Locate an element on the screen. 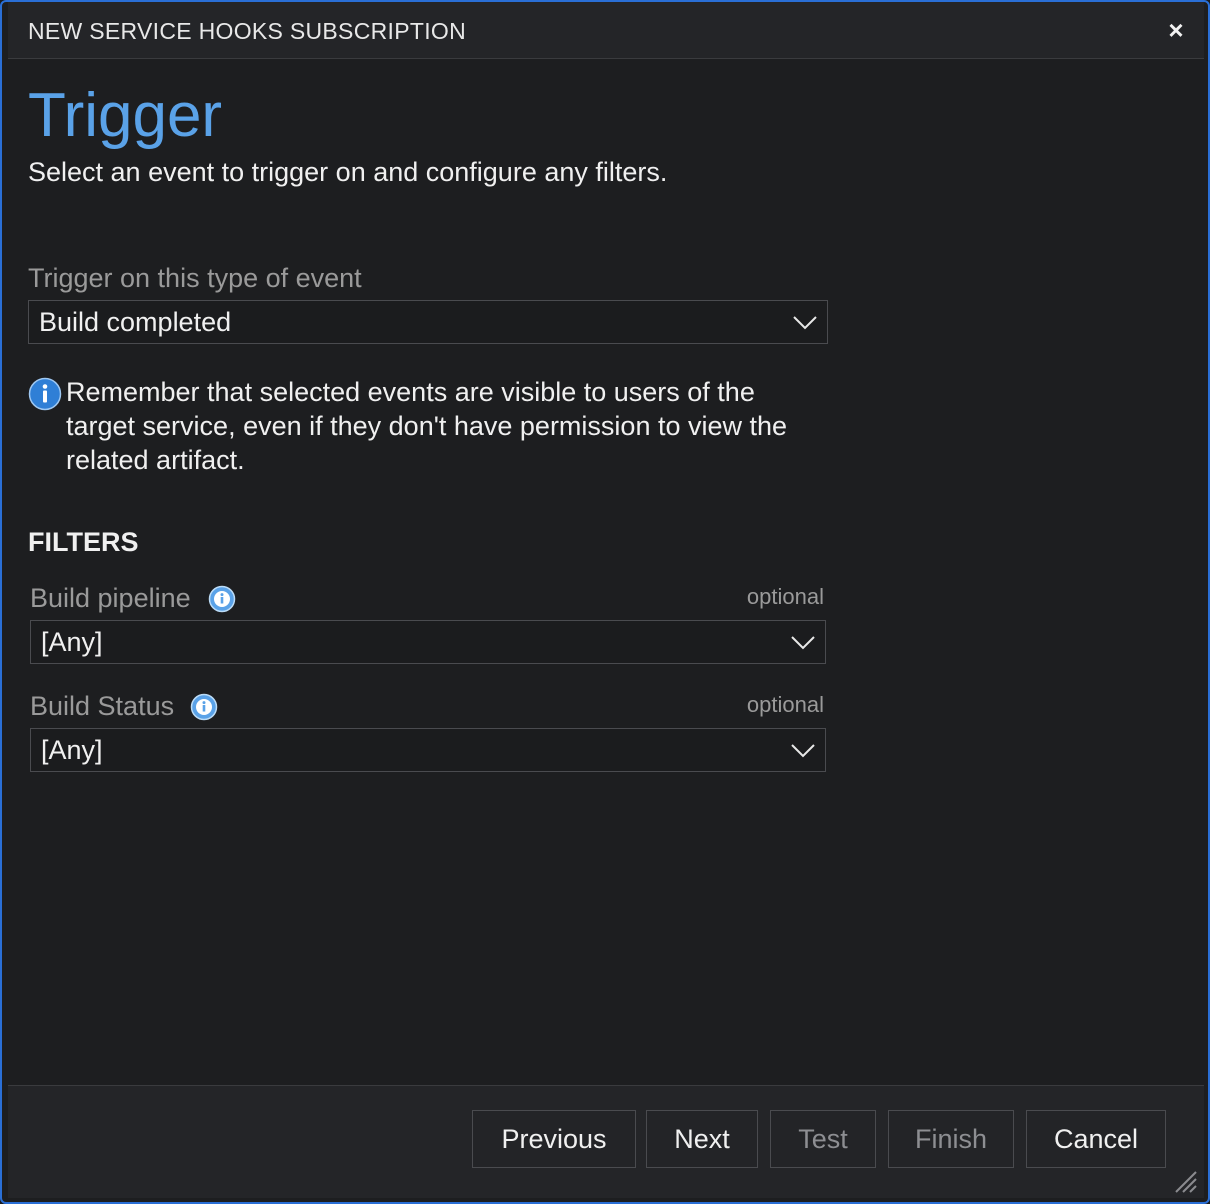 The width and height of the screenshot is (1210, 1204). build-status-label: Build Status is located at coordinates (102, 706).